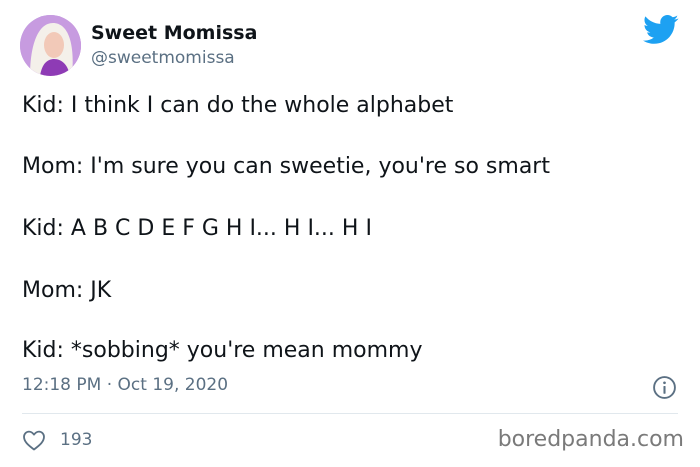 This screenshot has width=700, height=467. I want to click on avatar-image, so click(50, 45).